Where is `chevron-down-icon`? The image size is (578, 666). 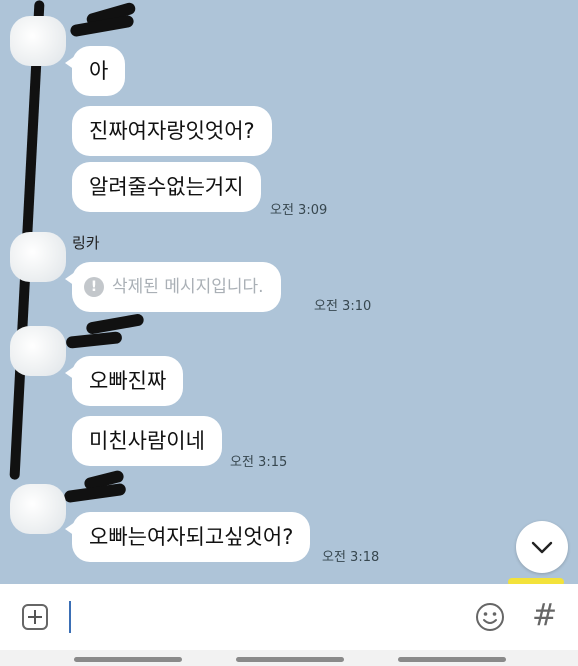
chevron-down-icon is located at coordinates (542, 547).